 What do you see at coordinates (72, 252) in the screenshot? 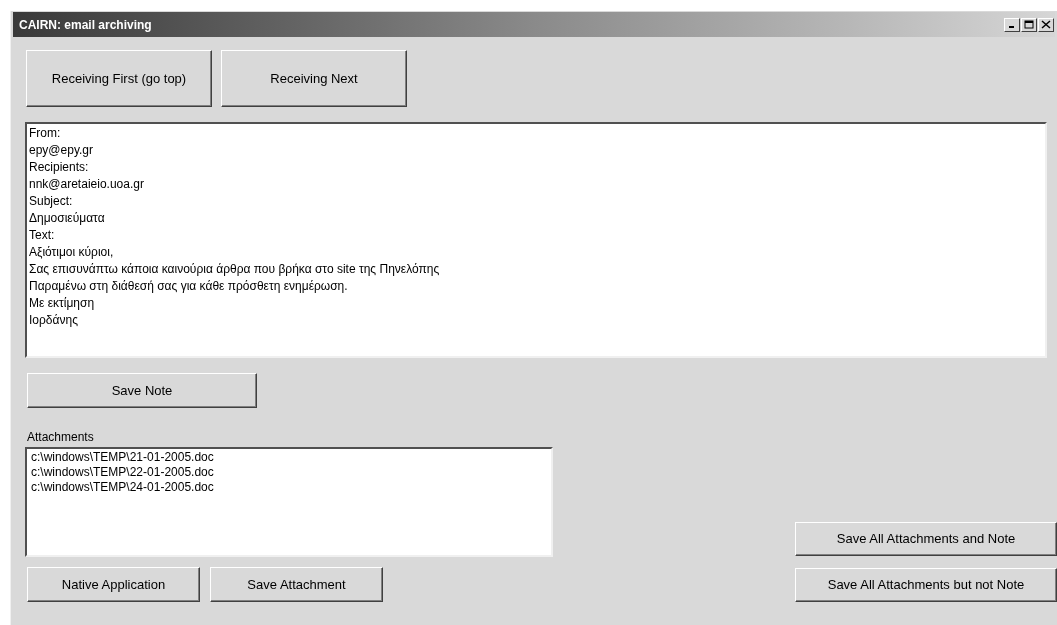
I see `message-line: Αξιότιμοι κύριοι,` at bounding box center [72, 252].